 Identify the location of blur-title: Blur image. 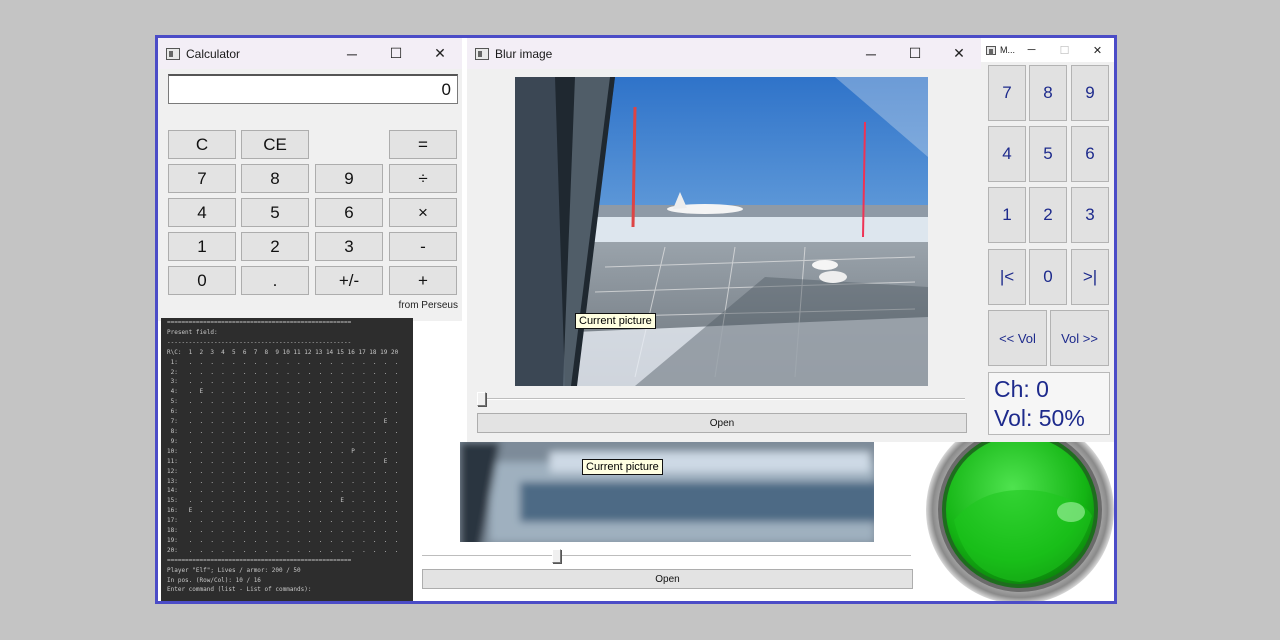
(524, 53).